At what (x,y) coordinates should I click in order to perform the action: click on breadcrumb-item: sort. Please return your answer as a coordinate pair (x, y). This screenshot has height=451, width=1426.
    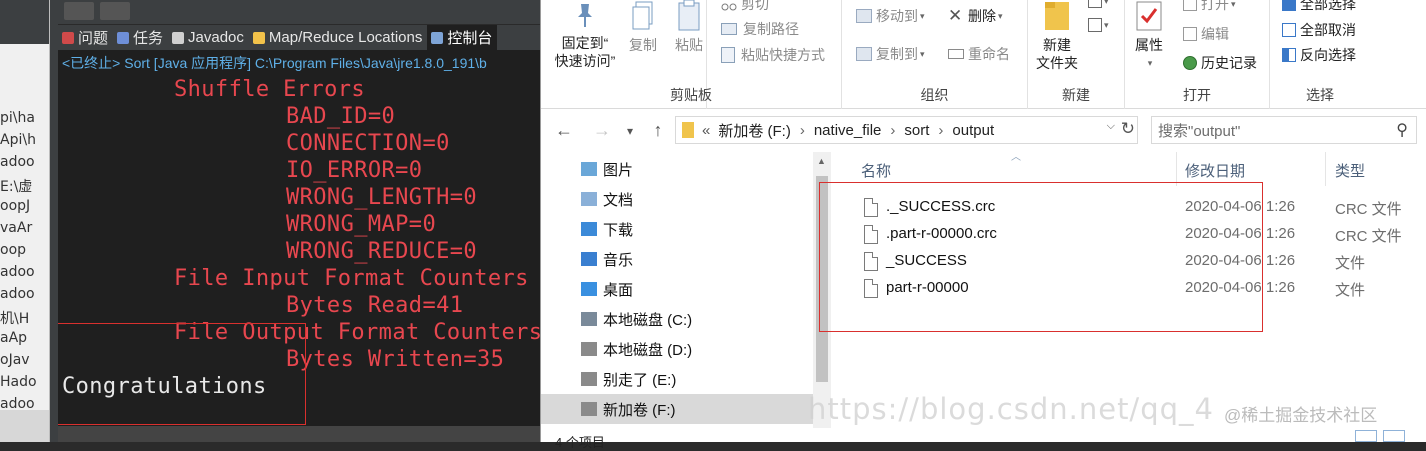
    Looking at the image, I should click on (916, 130).